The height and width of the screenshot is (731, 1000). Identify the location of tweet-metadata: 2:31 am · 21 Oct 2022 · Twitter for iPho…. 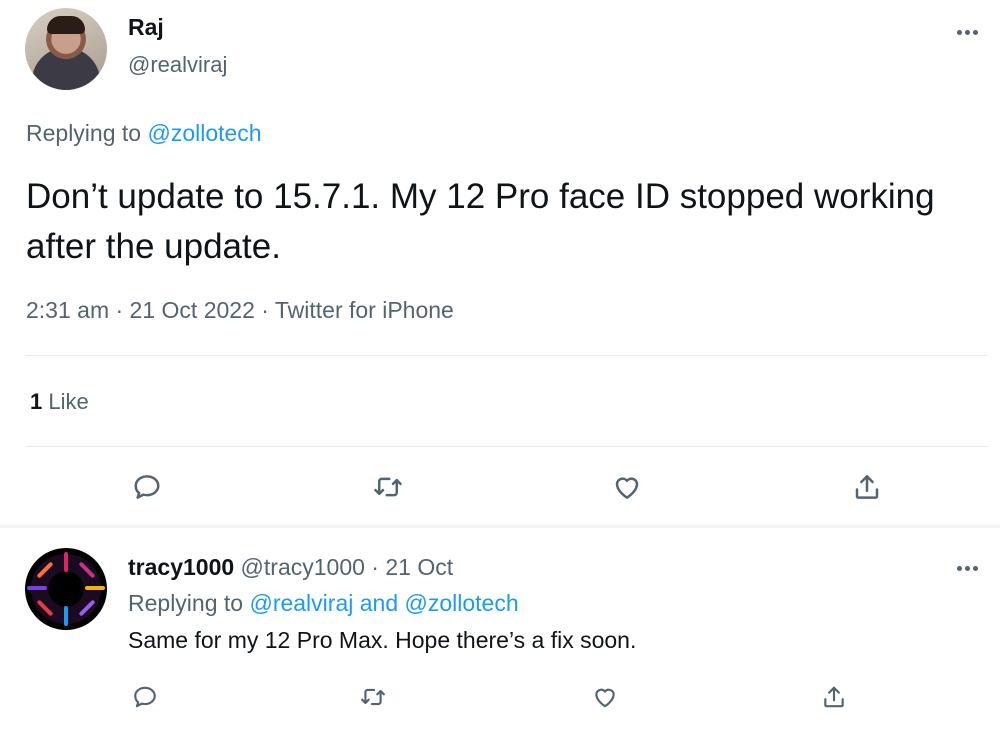
(240, 310).